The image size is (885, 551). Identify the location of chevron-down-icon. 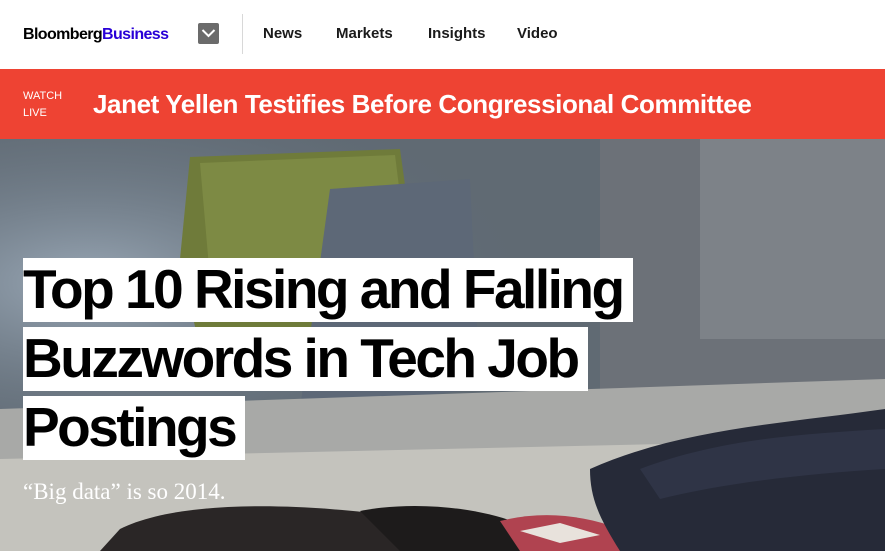
(208, 33).